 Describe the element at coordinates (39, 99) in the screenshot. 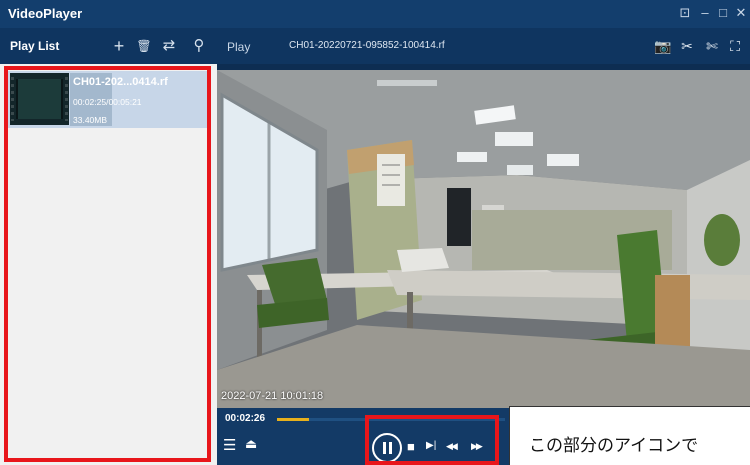

I see `video-thumbnail` at that location.